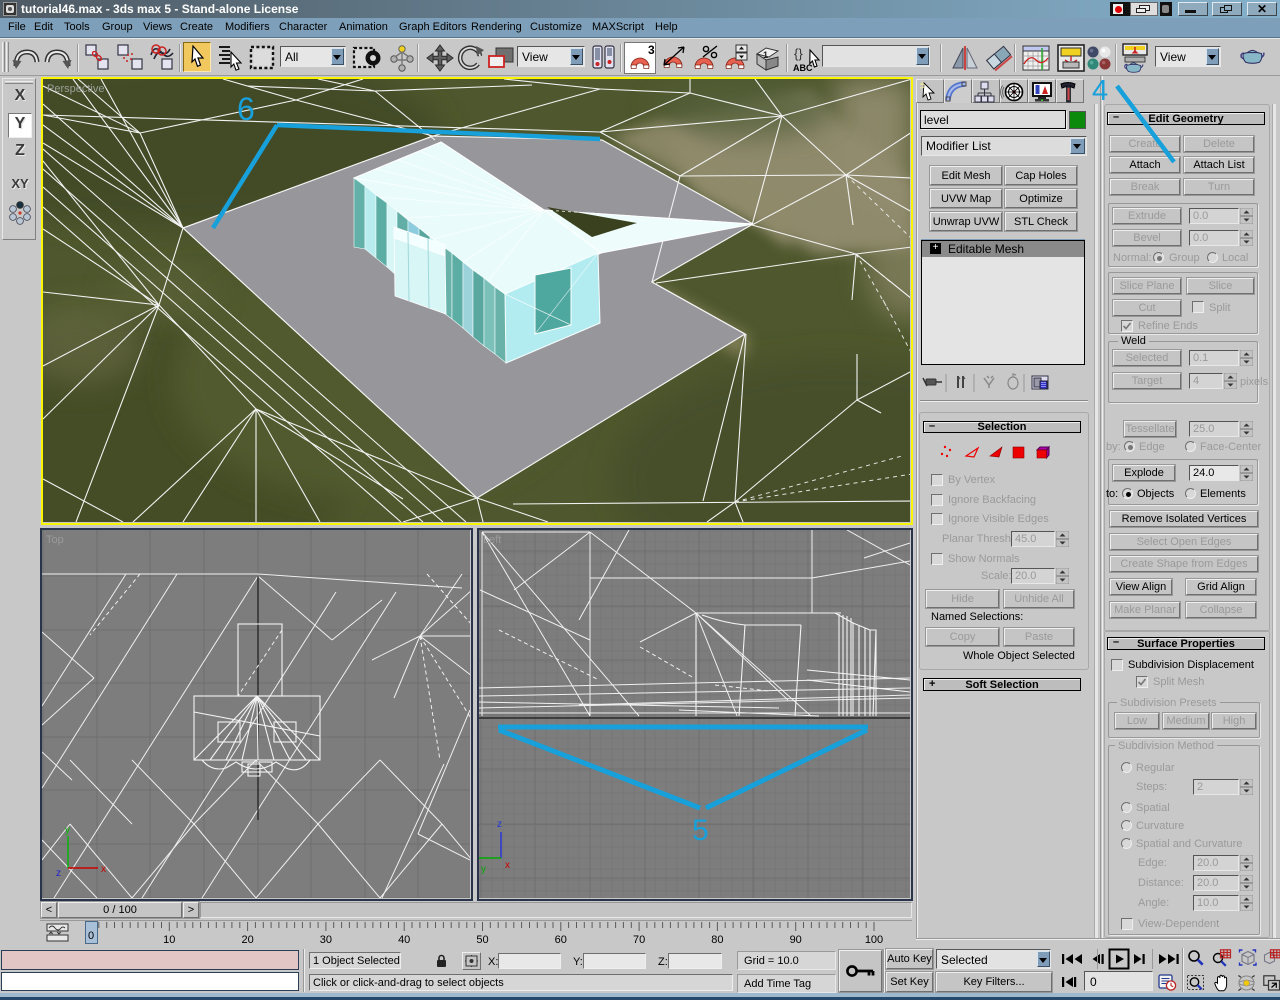 This screenshot has height=1000, width=1280. I want to click on svg-text: 70, so click(639, 940).